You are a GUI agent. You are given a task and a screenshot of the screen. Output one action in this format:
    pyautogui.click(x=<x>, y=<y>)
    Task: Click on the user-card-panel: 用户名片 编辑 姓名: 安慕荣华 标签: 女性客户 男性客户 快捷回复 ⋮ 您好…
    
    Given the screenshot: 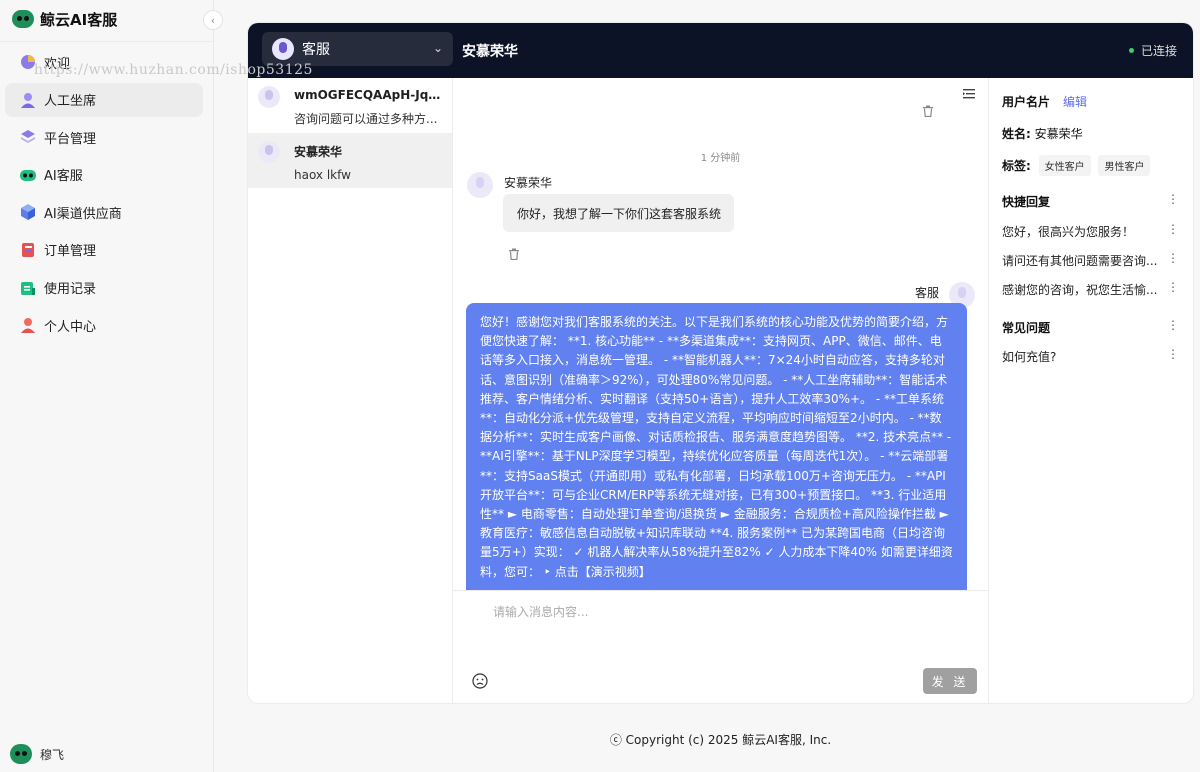 What is the action you would take?
    pyautogui.click(x=1090, y=390)
    